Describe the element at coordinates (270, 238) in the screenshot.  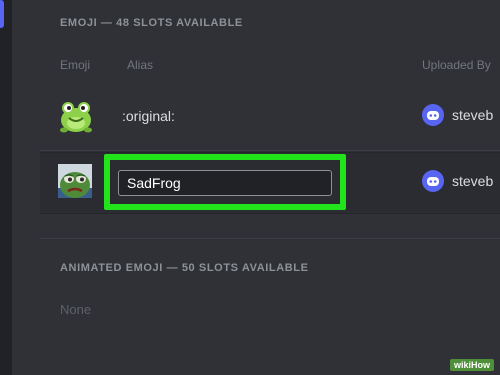
I see `section-divider` at that location.